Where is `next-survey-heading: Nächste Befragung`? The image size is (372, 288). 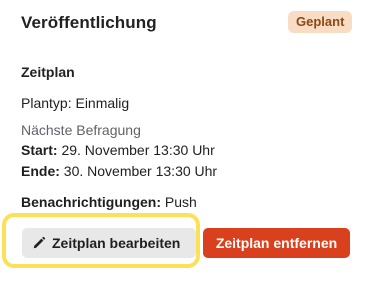
next-survey-heading: Nächste Befragung is located at coordinates (81, 130).